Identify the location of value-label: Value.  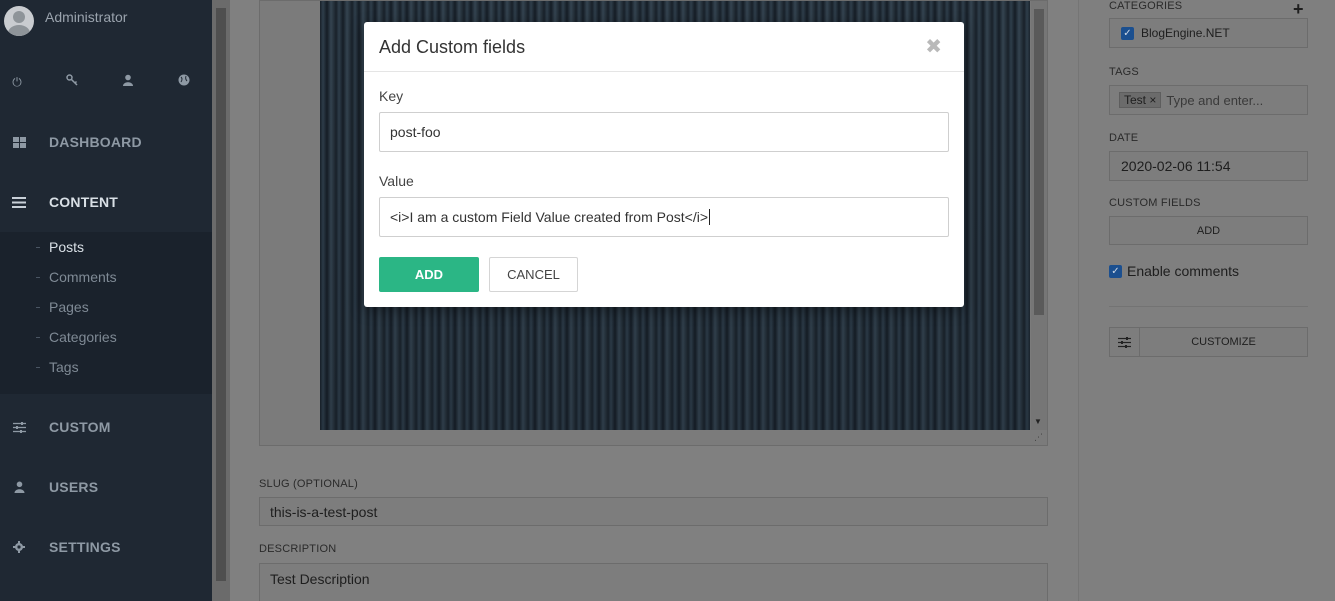
(396, 181).